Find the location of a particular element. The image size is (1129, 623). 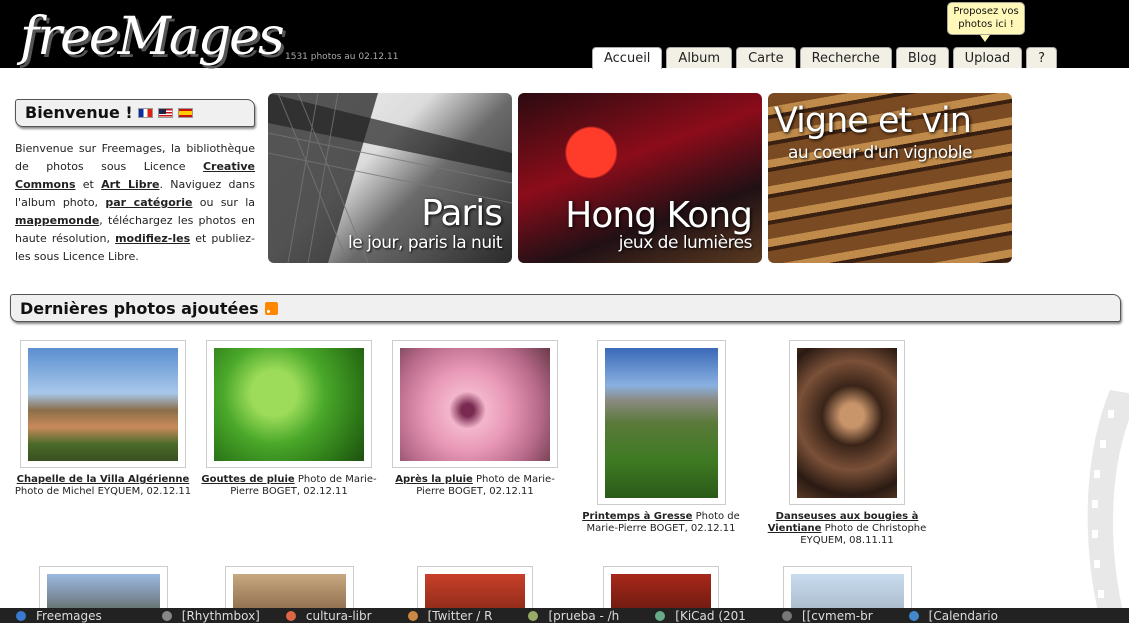

intro-text-4: ou sur la is located at coordinates (224, 202).